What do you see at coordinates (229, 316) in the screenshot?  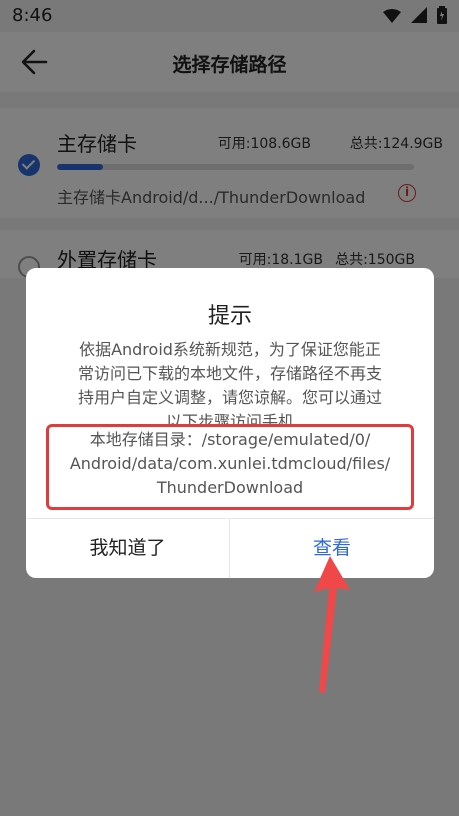 I see `dialog-title: 提示` at bounding box center [229, 316].